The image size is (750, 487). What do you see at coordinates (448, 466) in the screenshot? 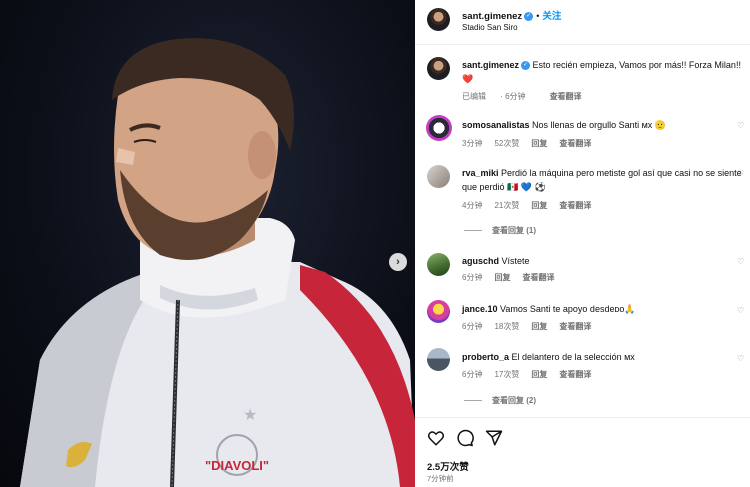
I see `like-count: 2.5万次赞` at bounding box center [448, 466].